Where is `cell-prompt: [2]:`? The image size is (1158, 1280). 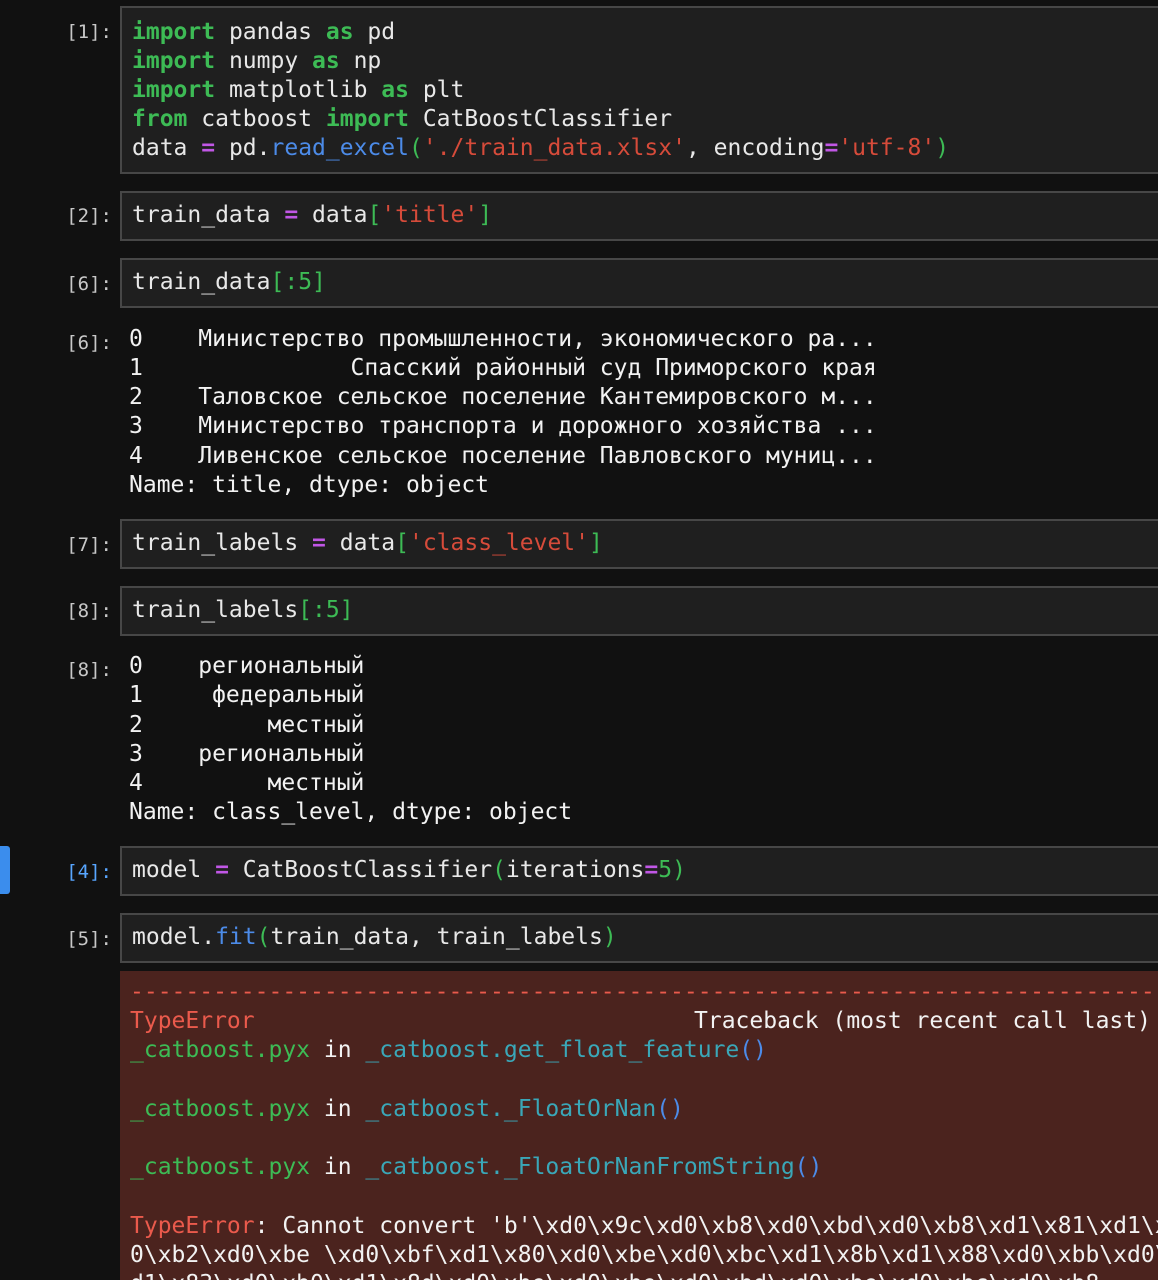
cell-prompt: [2]: is located at coordinates (89, 216).